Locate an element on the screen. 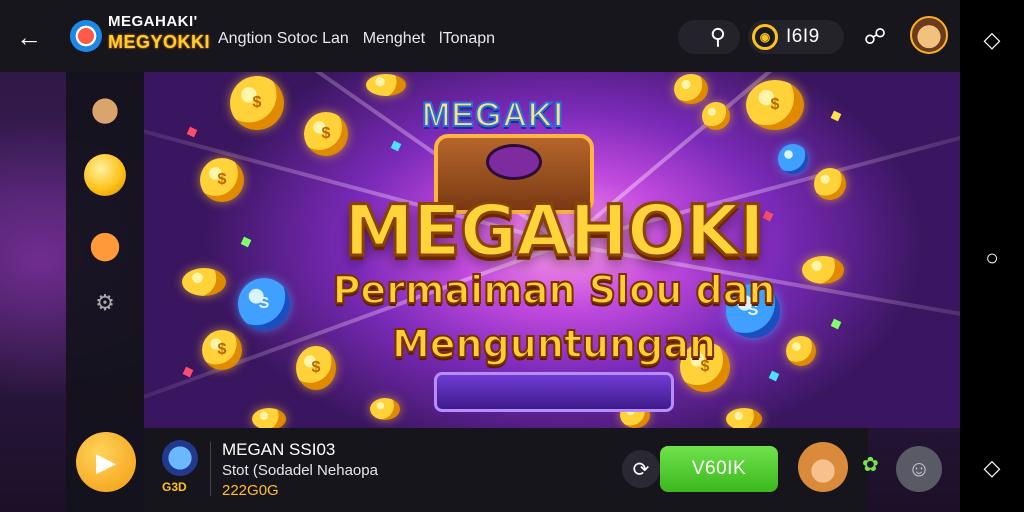  game-name: MEGAN SSI03 is located at coordinates (279, 449).